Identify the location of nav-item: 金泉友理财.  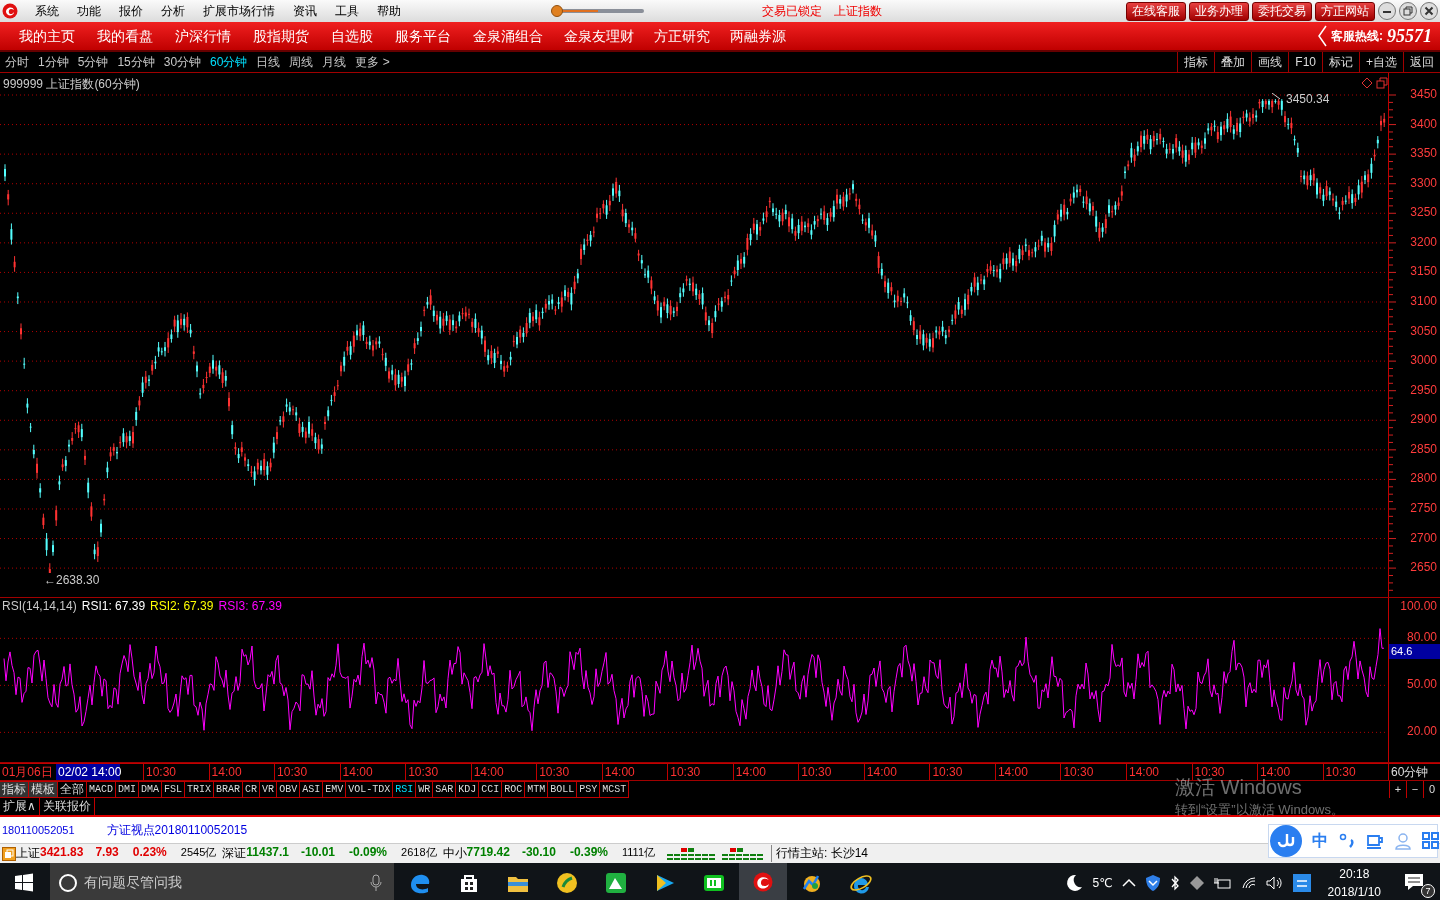
(599, 36).